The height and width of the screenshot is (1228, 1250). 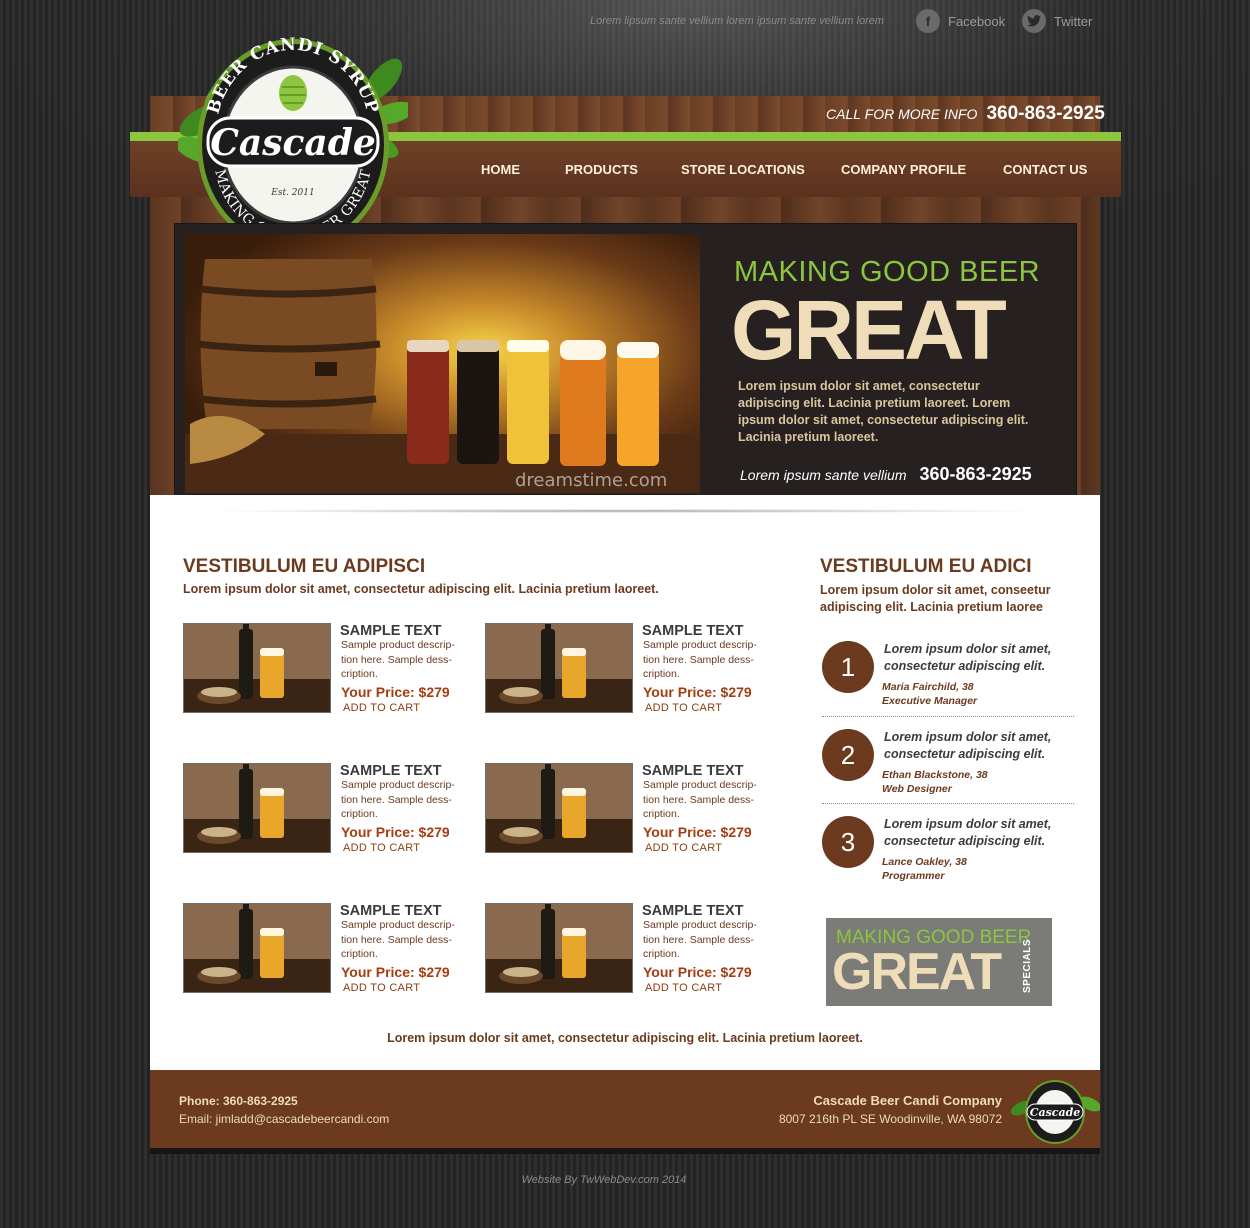 I want to click on facebook-icon: f, so click(x=928, y=21).